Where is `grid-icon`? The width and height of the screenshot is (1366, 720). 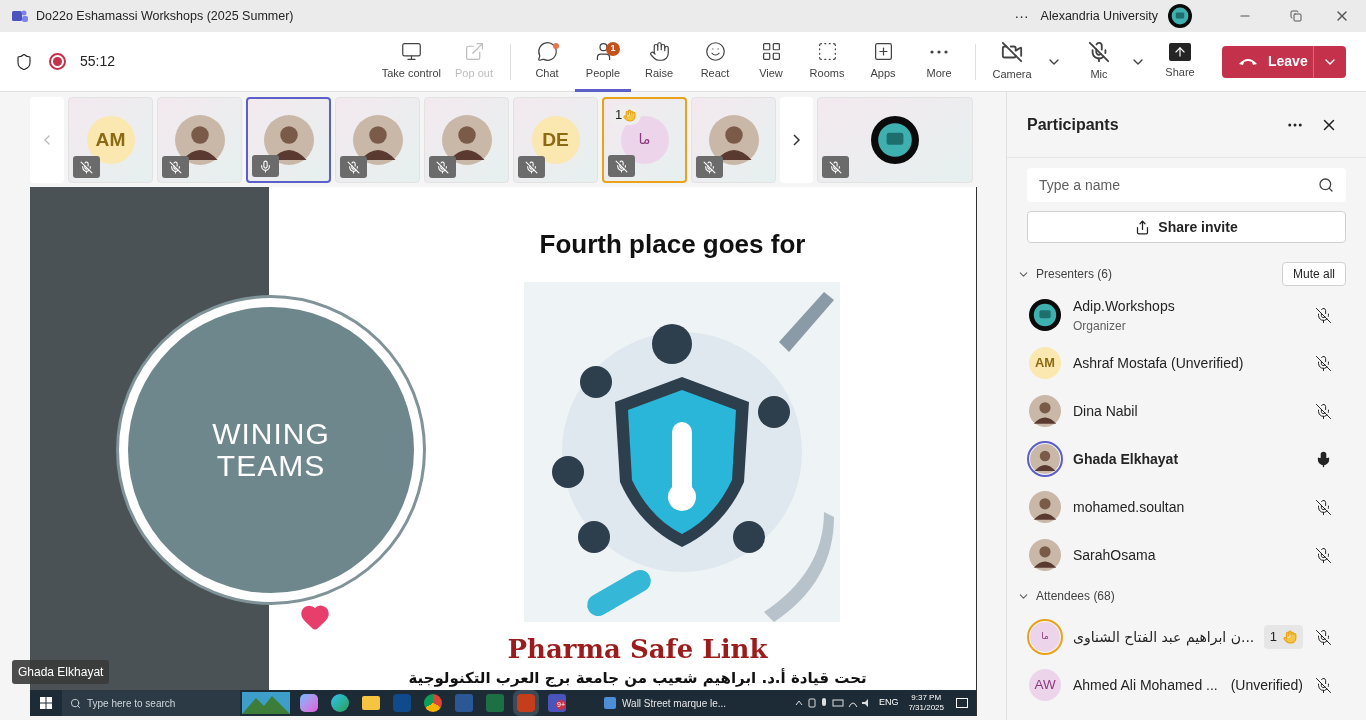
grid-icon is located at coordinates (771, 52).